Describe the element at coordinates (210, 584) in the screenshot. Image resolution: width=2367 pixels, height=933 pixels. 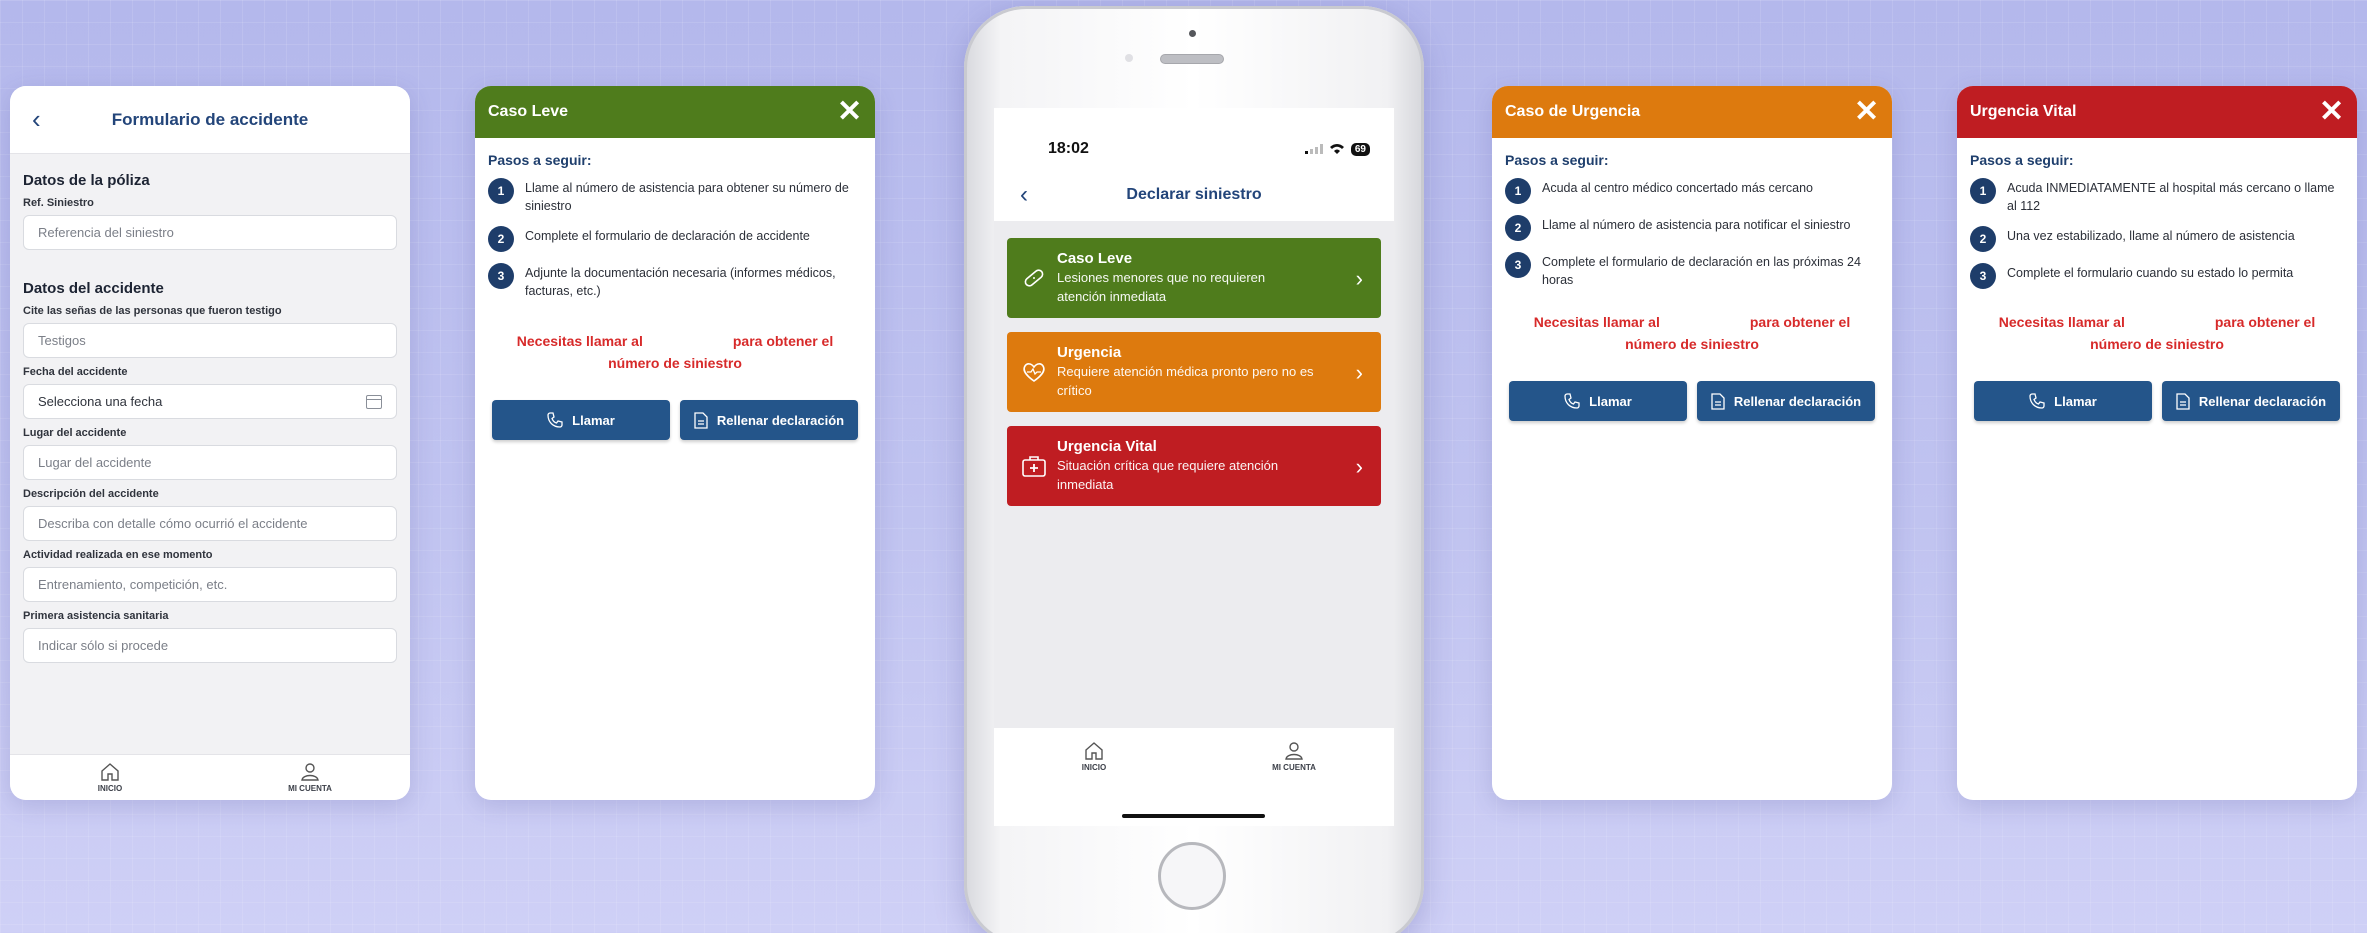
I see `activity-input: Entrenamiento, competición, etc.` at that location.